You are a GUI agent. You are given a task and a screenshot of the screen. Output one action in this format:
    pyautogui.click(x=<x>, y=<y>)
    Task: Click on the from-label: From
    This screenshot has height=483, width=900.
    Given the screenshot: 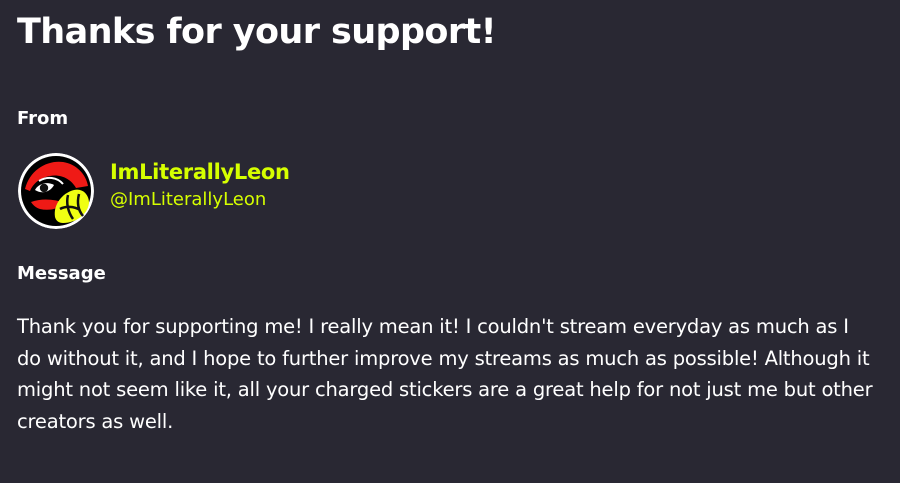 What is the action you would take?
    pyautogui.click(x=43, y=118)
    